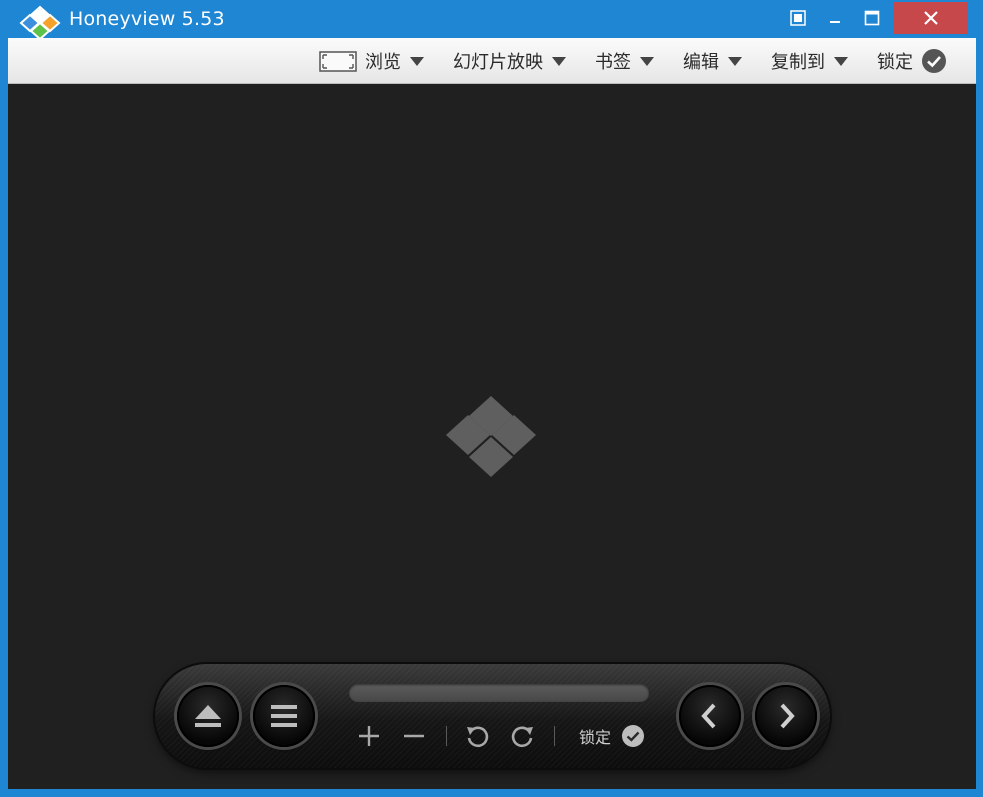 This screenshot has width=983, height=797. What do you see at coordinates (338, 61) in the screenshot?
I see `fit-to-window-icon` at bounding box center [338, 61].